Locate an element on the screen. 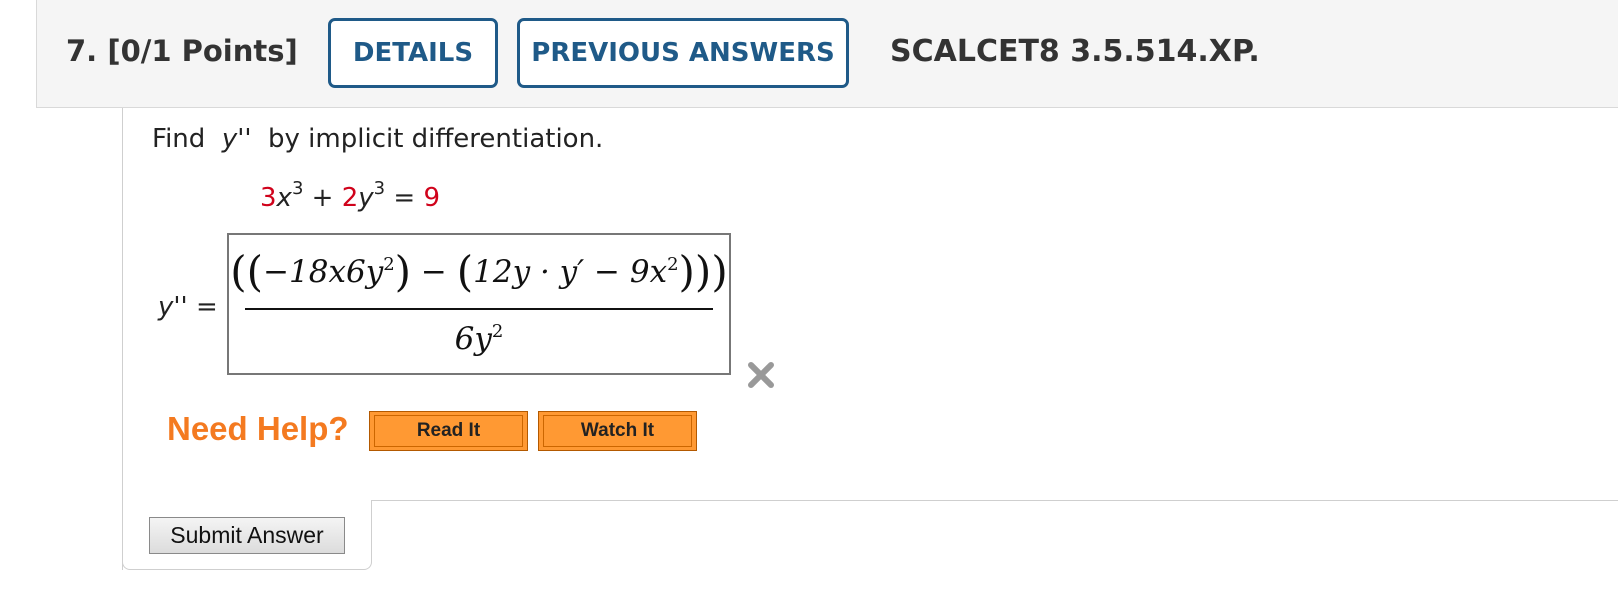 This screenshot has width=1618, height=600. prompt-symbol: y'' is located at coordinates (236, 139).